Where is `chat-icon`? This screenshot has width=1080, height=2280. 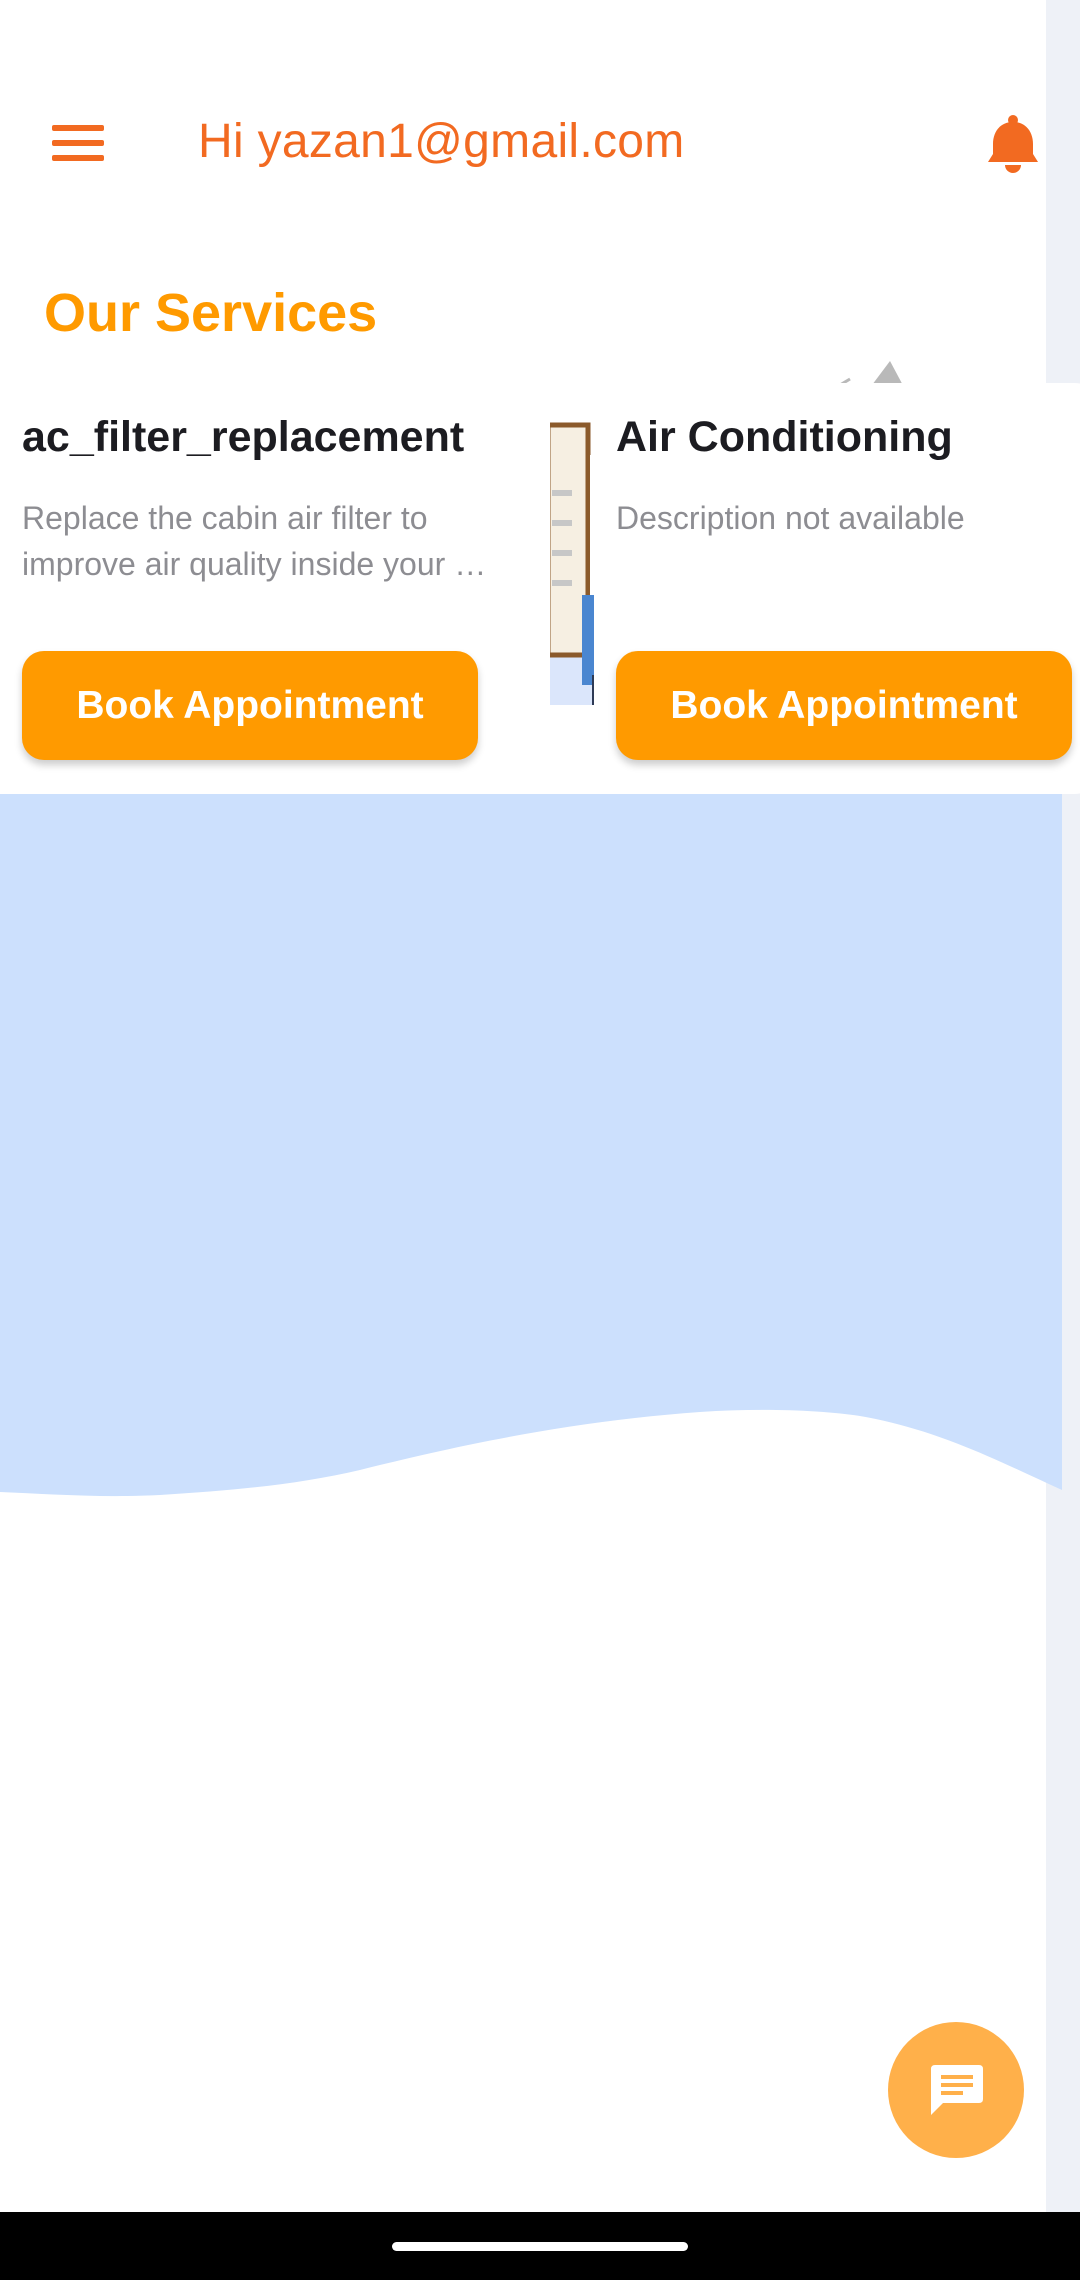
chat-icon is located at coordinates (957, 2090).